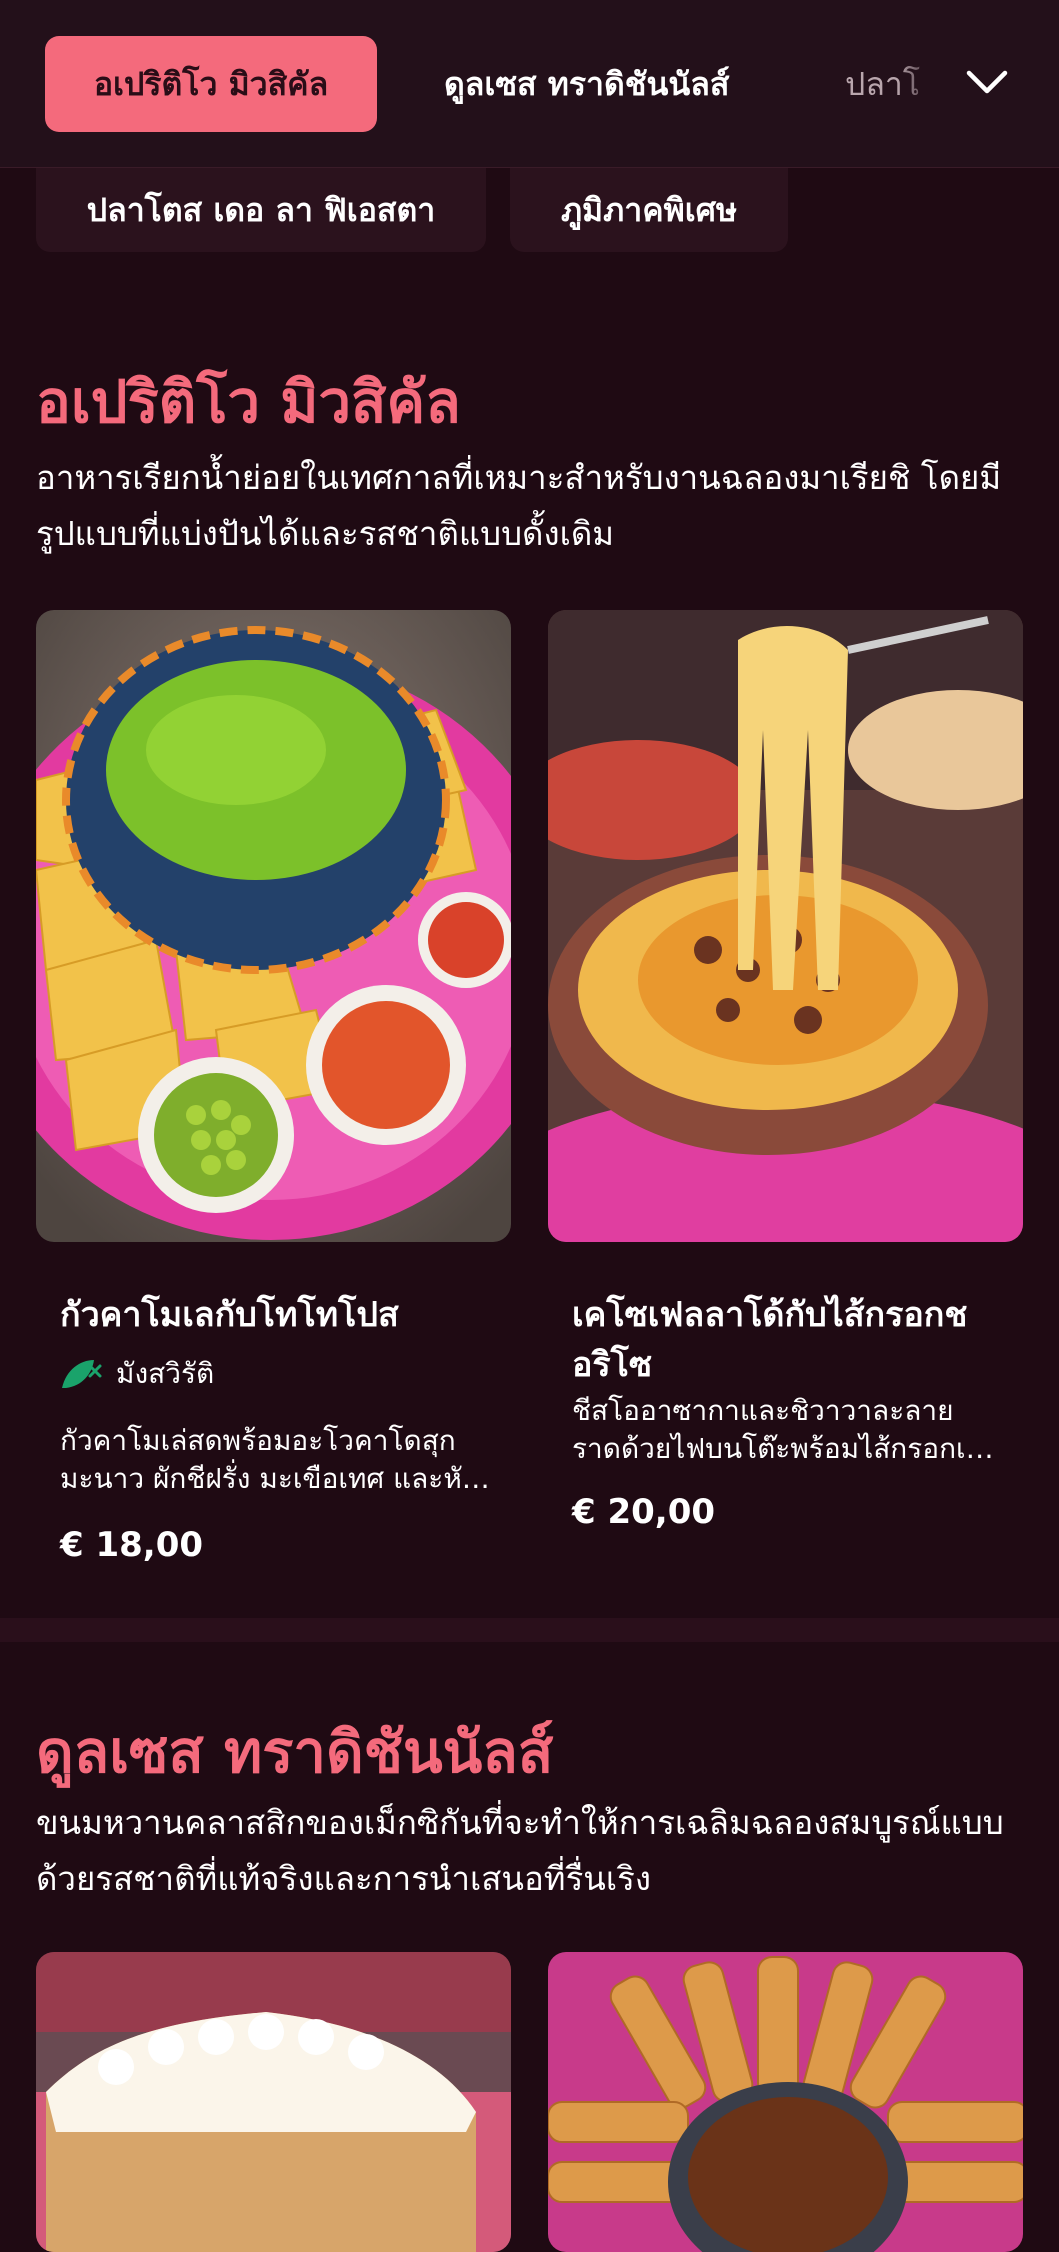 The image size is (1059, 2252). I want to click on section-title: ดูลเซส ทราดิชันนัลส์, so click(295, 1752).